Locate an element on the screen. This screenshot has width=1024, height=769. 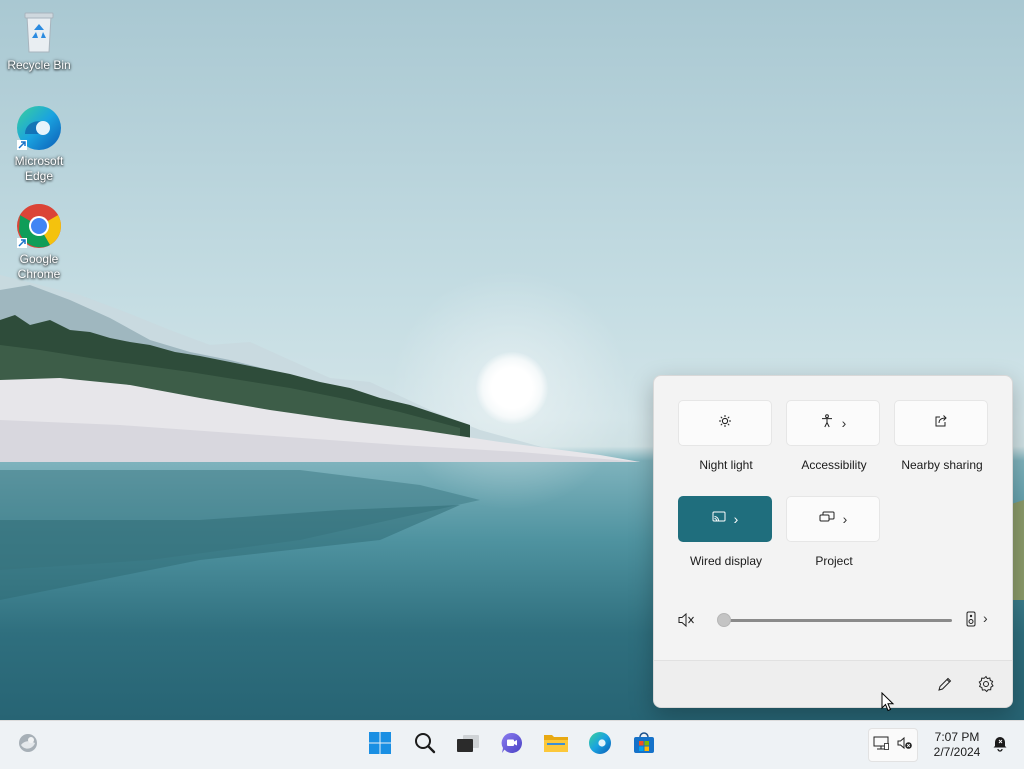
desktop-icon-label: Google Chrome is located at coordinates (39, 266).